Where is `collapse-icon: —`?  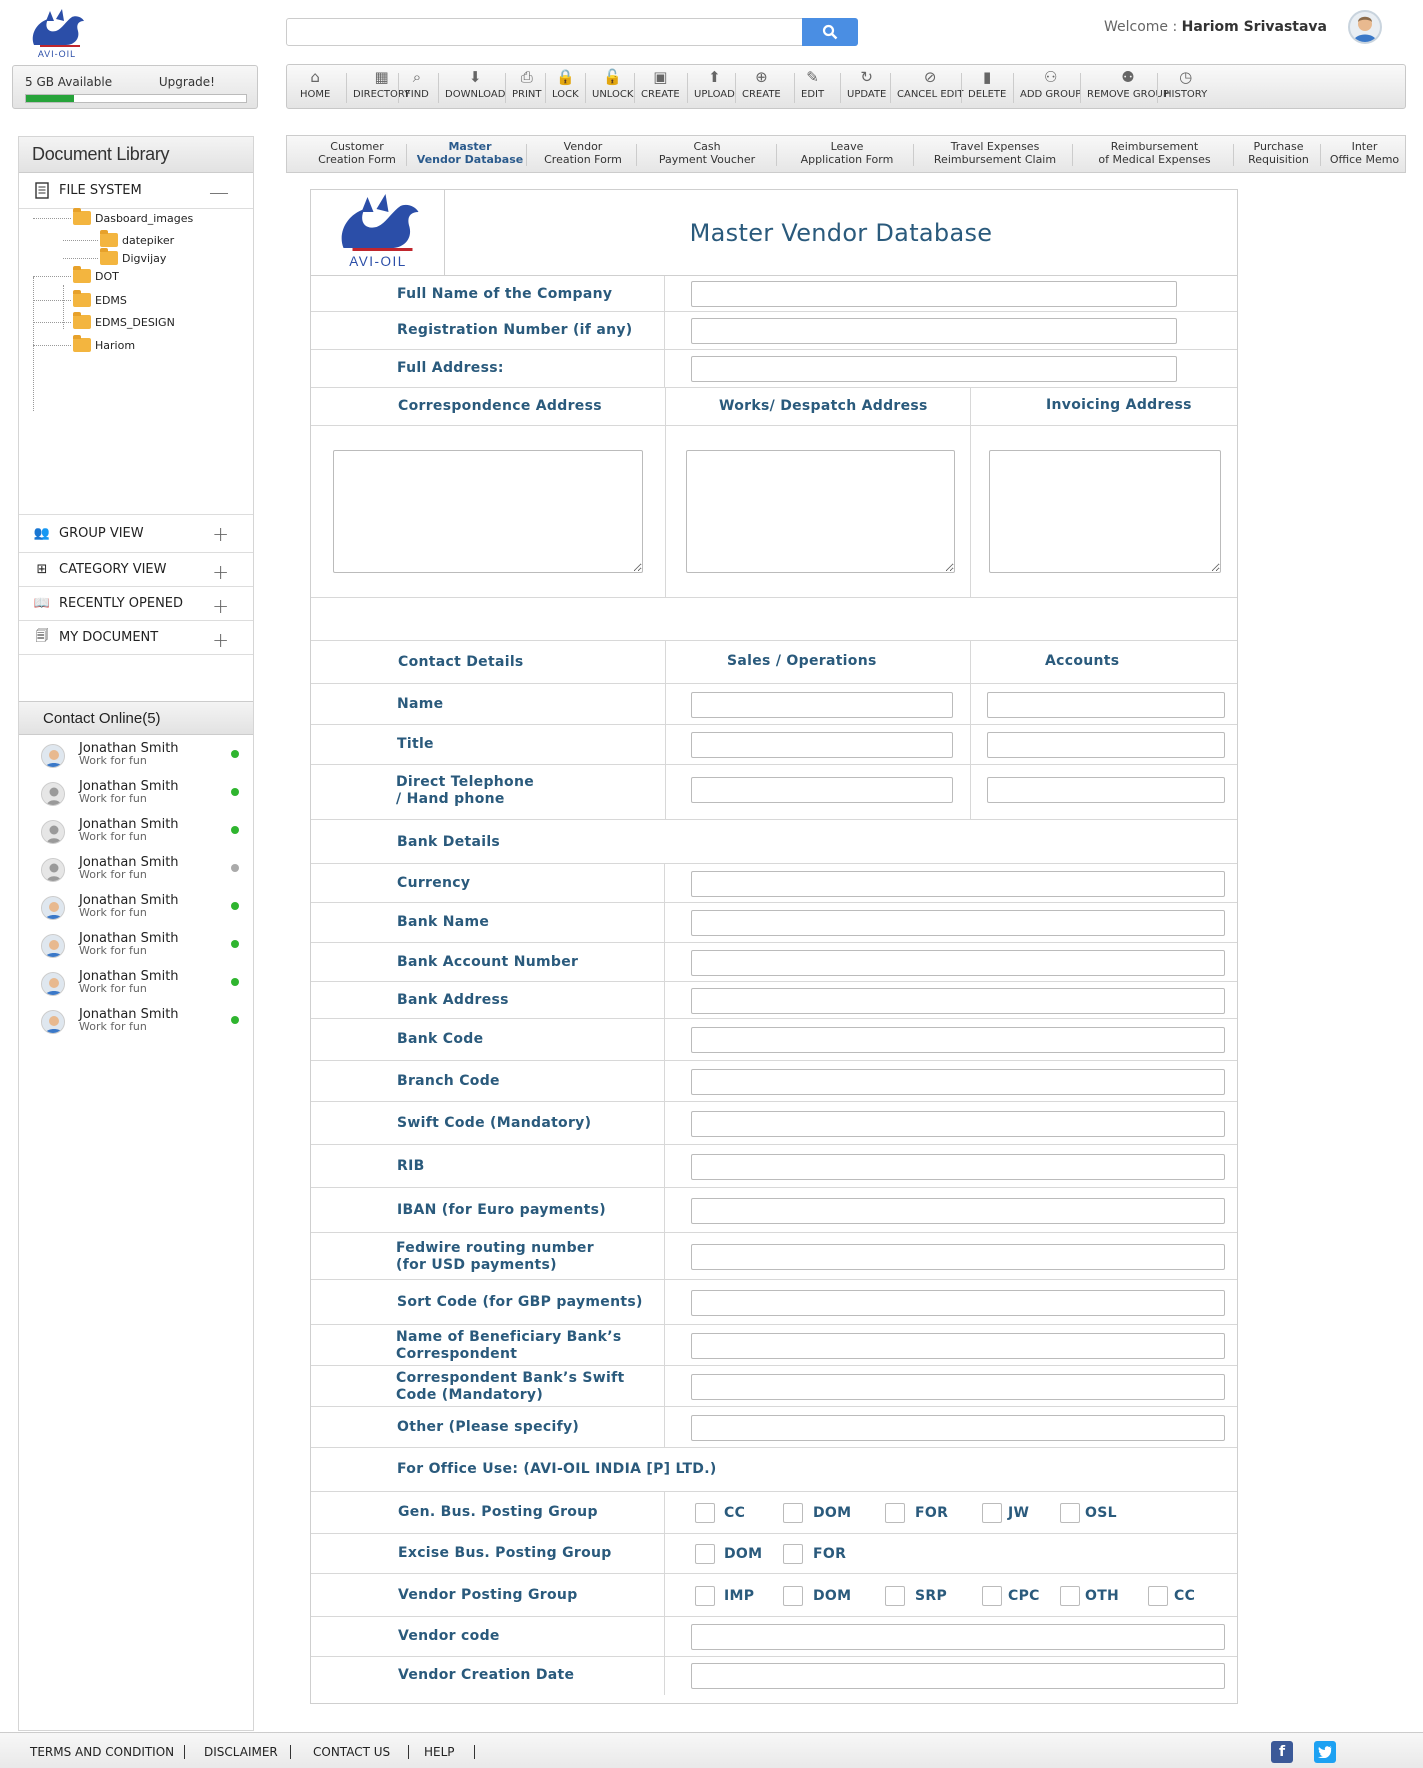 collapse-icon: — is located at coordinates (219, 192).